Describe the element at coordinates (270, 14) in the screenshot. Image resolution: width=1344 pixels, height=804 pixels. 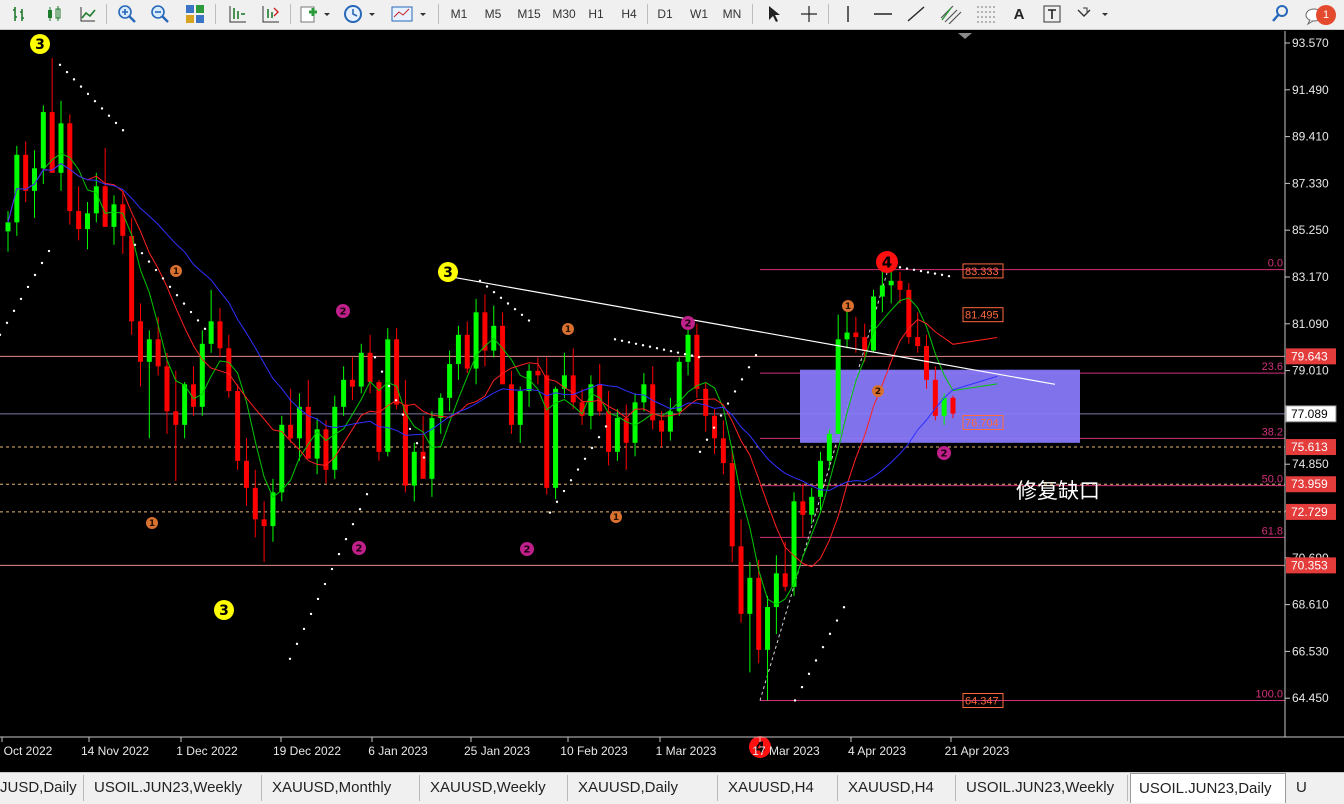
I see `chart-shift-icon` at that location.